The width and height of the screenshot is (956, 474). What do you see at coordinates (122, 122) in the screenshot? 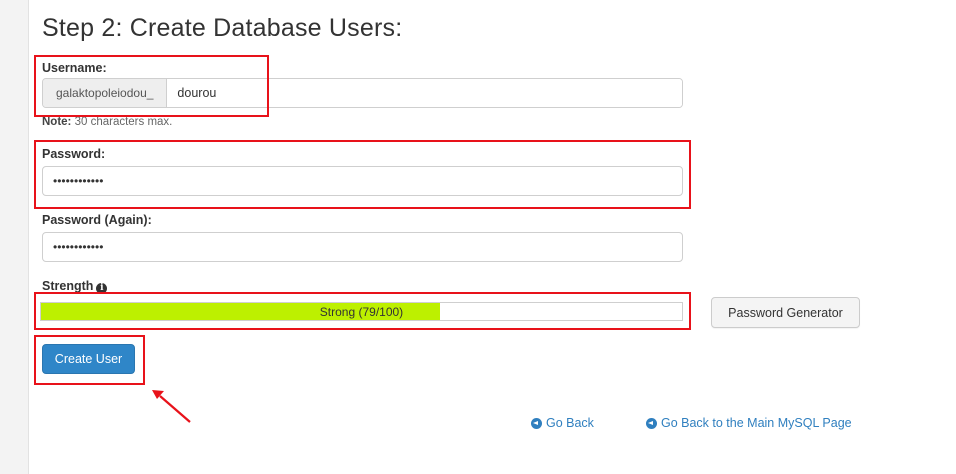
I see `note-text: 30 characters max.` at bounding box center [122, 122].